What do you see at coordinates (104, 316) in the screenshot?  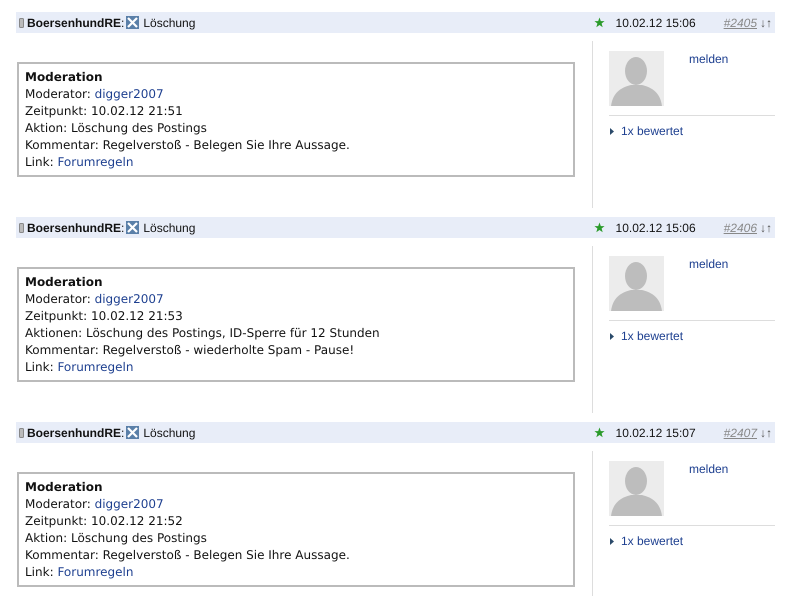 I see `moderation-line: Zeitpunkt: 10.02.12 21:53` at bounding box center [104, 316].